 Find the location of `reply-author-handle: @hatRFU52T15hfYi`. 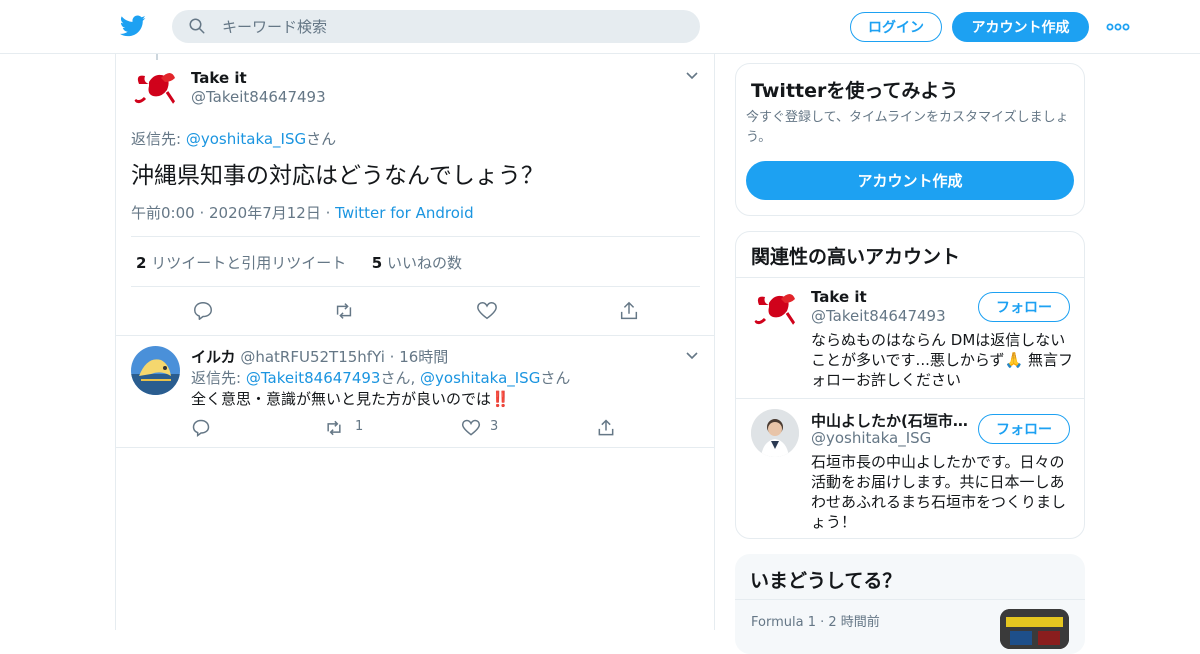

reply-author-handle: @hatRFU52T15hfYi is located at coordinates (312, 357).